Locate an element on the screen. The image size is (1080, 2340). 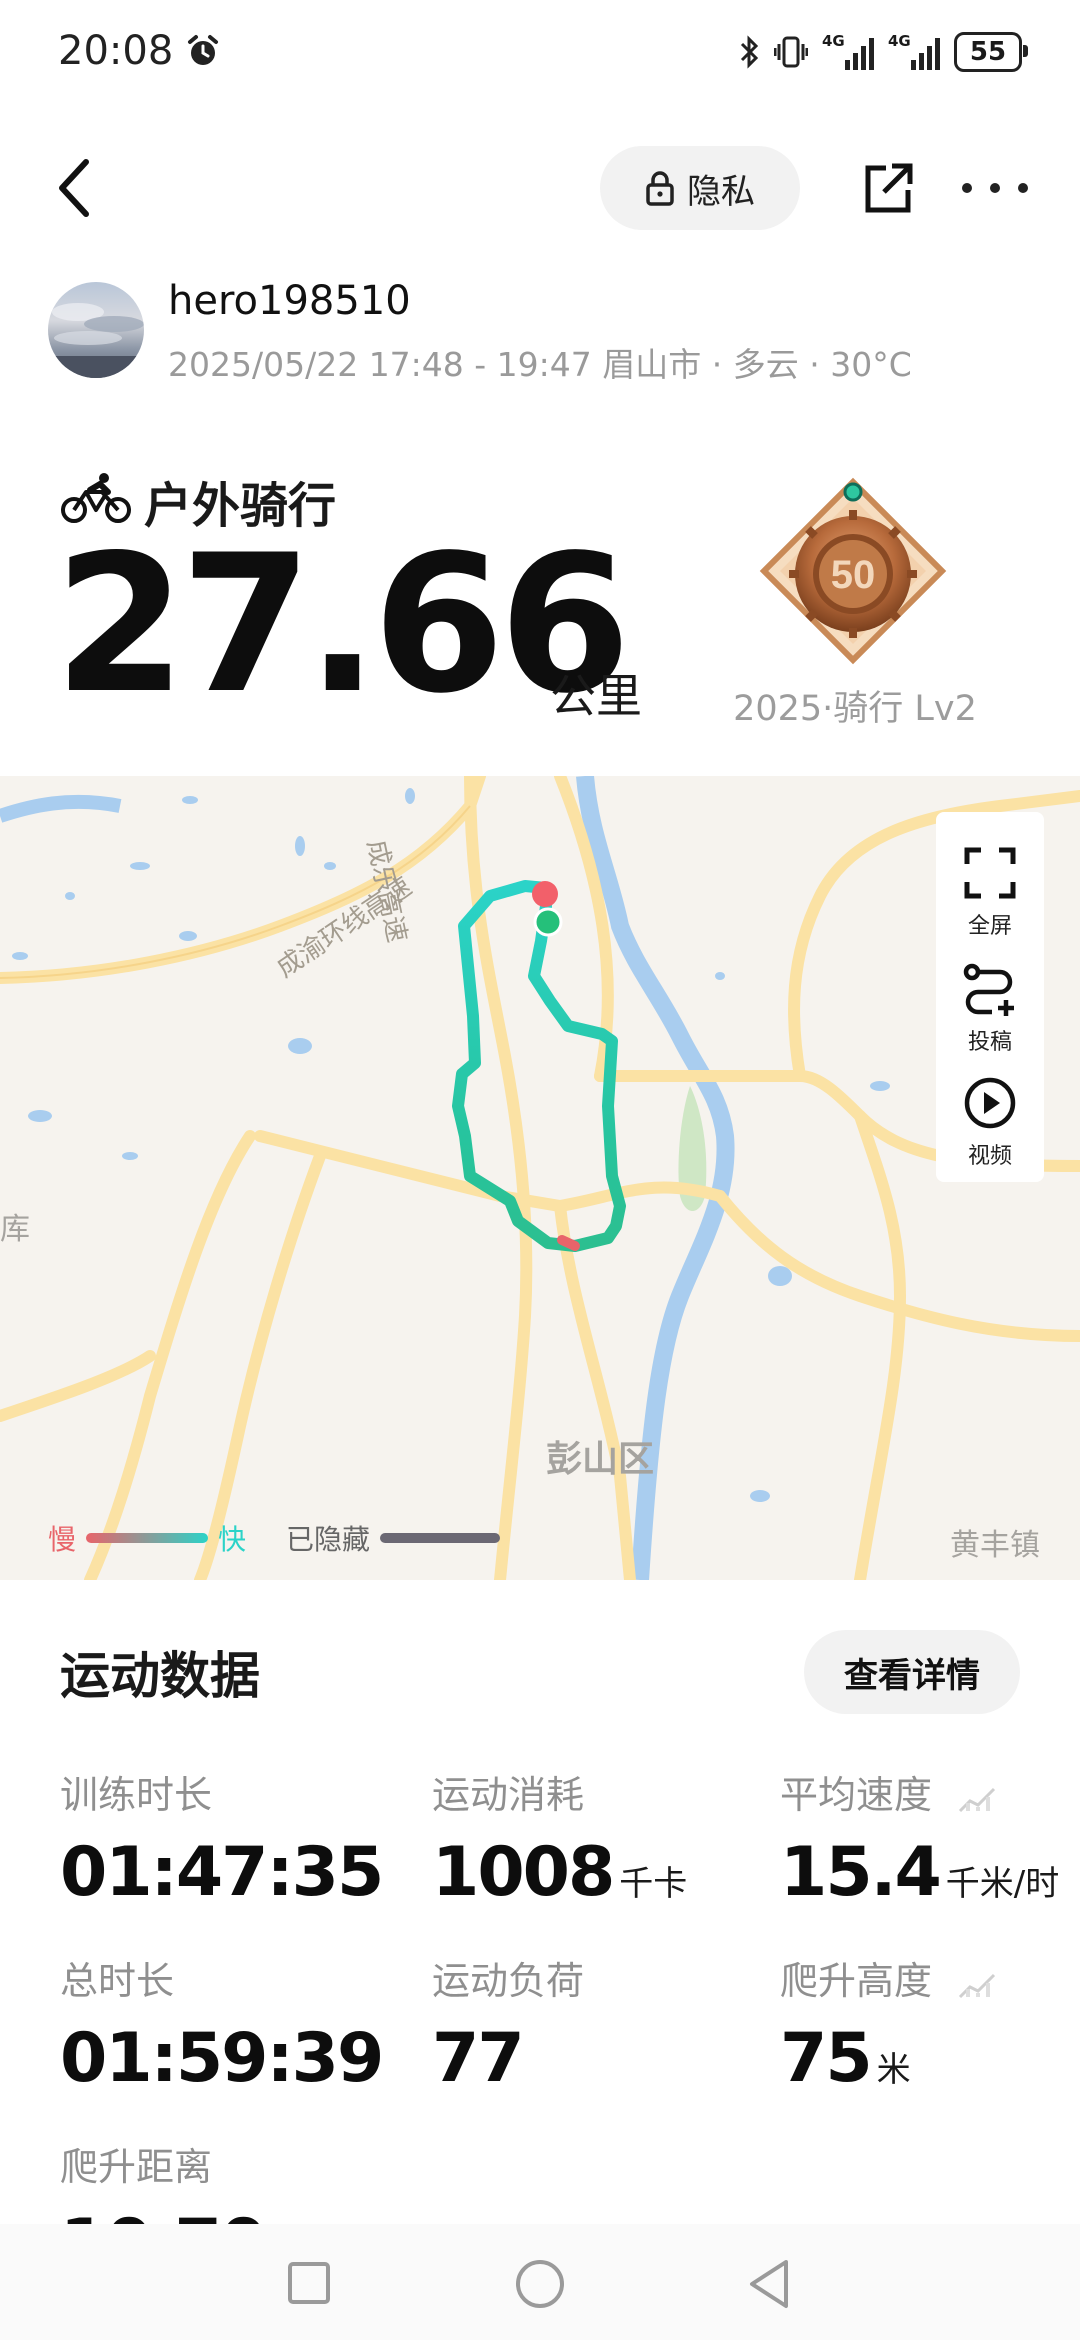
share-button is located at coordinates (888, 188).